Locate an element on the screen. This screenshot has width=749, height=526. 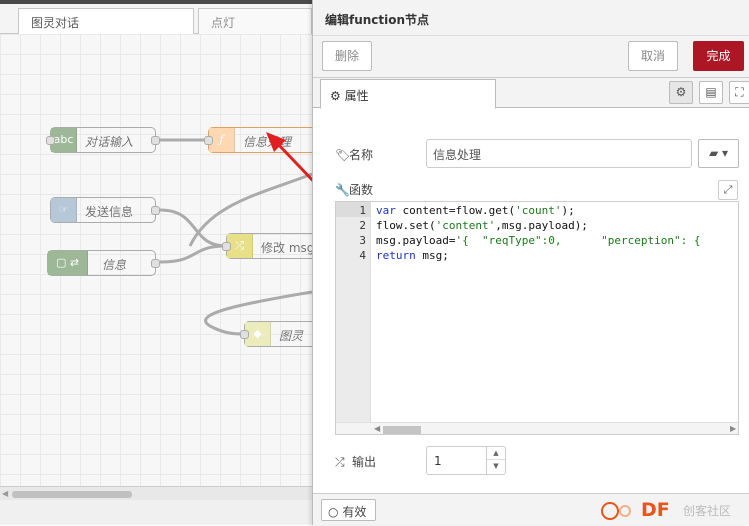
decrement-icon: ▼ is located at coordinates (496, 466).